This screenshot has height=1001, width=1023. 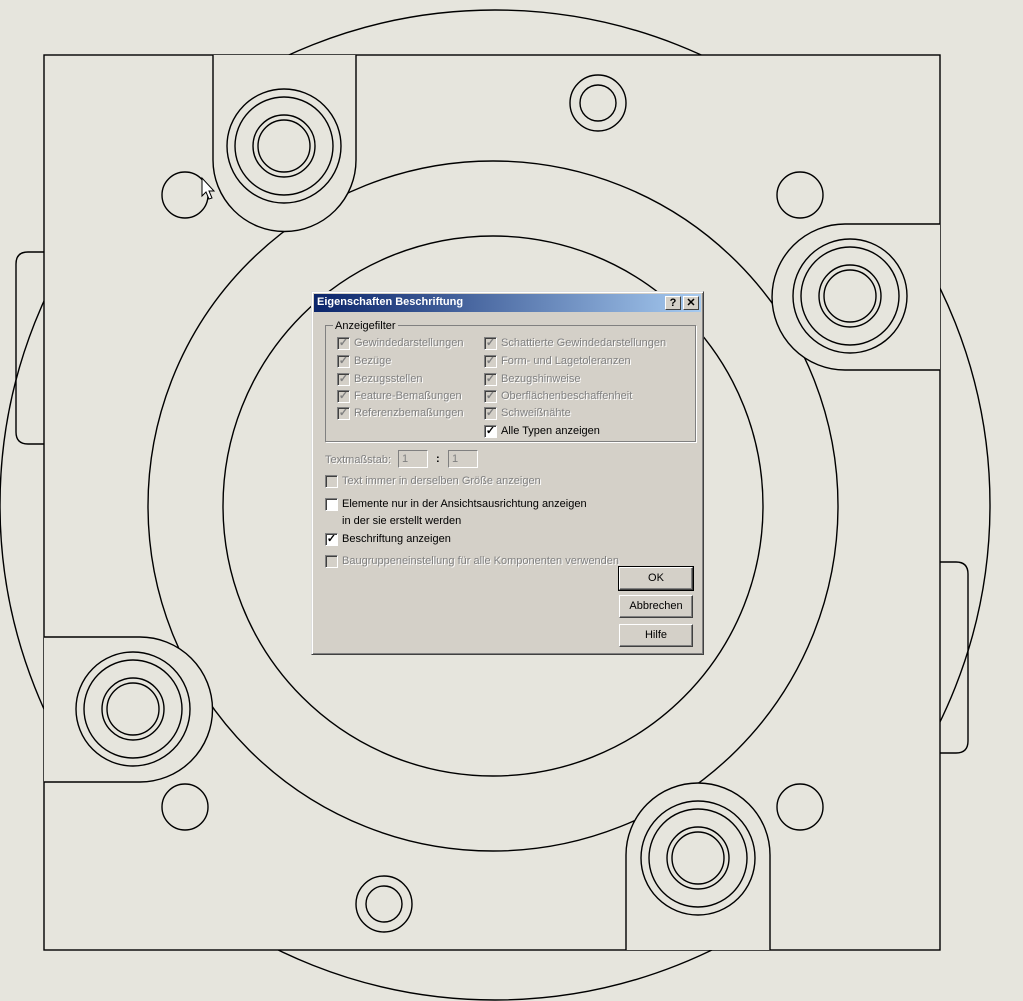 What do you see at coordinates (129, 709) in the screenshot?
I see `boss-bottom-left` at bounding box center [129, 709].